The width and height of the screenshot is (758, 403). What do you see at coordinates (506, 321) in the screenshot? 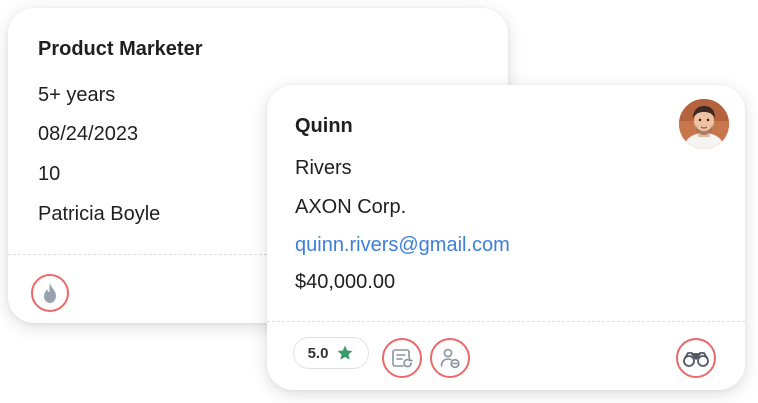
I see `card-divider` at bounding box center [506, 321].